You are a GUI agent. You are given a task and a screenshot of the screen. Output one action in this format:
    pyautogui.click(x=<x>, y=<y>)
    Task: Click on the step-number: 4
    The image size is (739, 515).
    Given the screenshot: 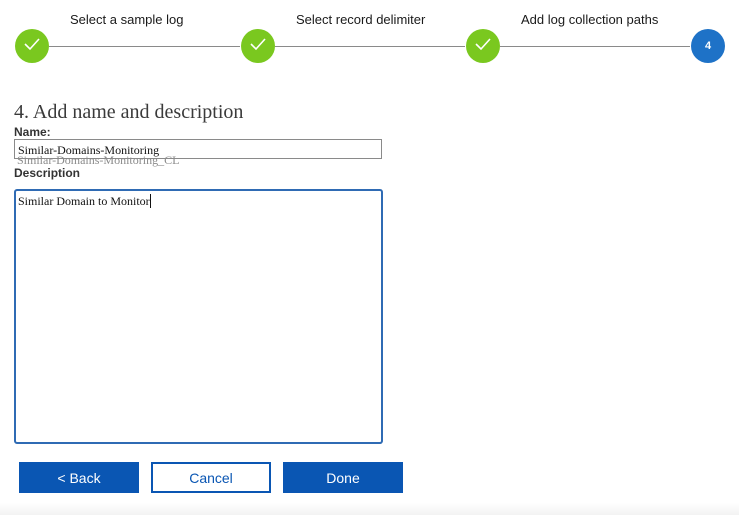 What is the action you would take?
    pyautogui.click(x=708, y=46)
    